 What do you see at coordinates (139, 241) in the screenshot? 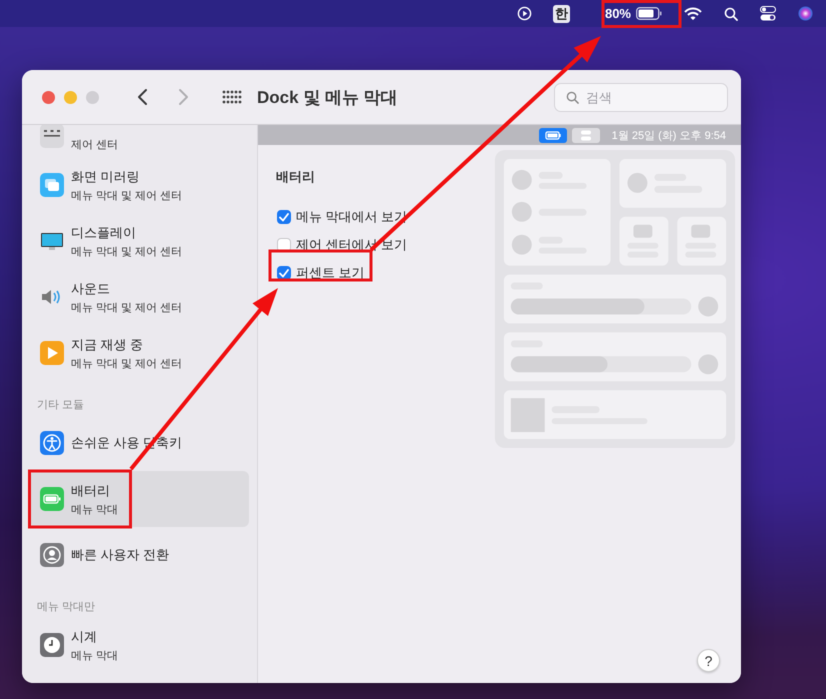
I see `sidebar-item: 디스플레이 메뉴 막대 및 제어 센터` at bounding box center [139, 241].